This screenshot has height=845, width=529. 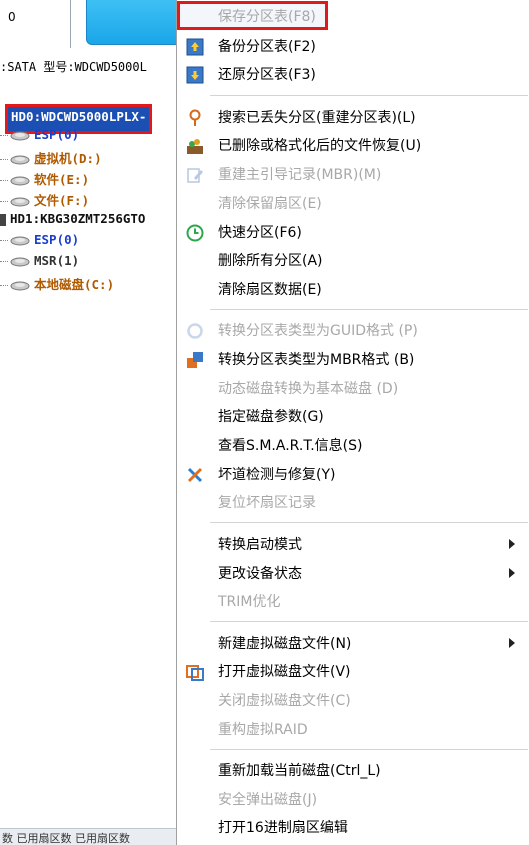 I want to click on recovery-icon, so click(x=195, y=146).